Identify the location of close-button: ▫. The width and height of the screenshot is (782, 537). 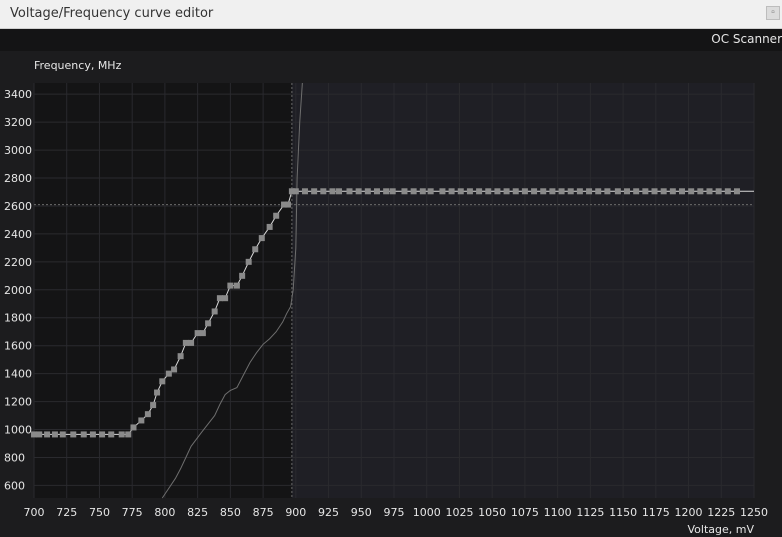
(773, 13).